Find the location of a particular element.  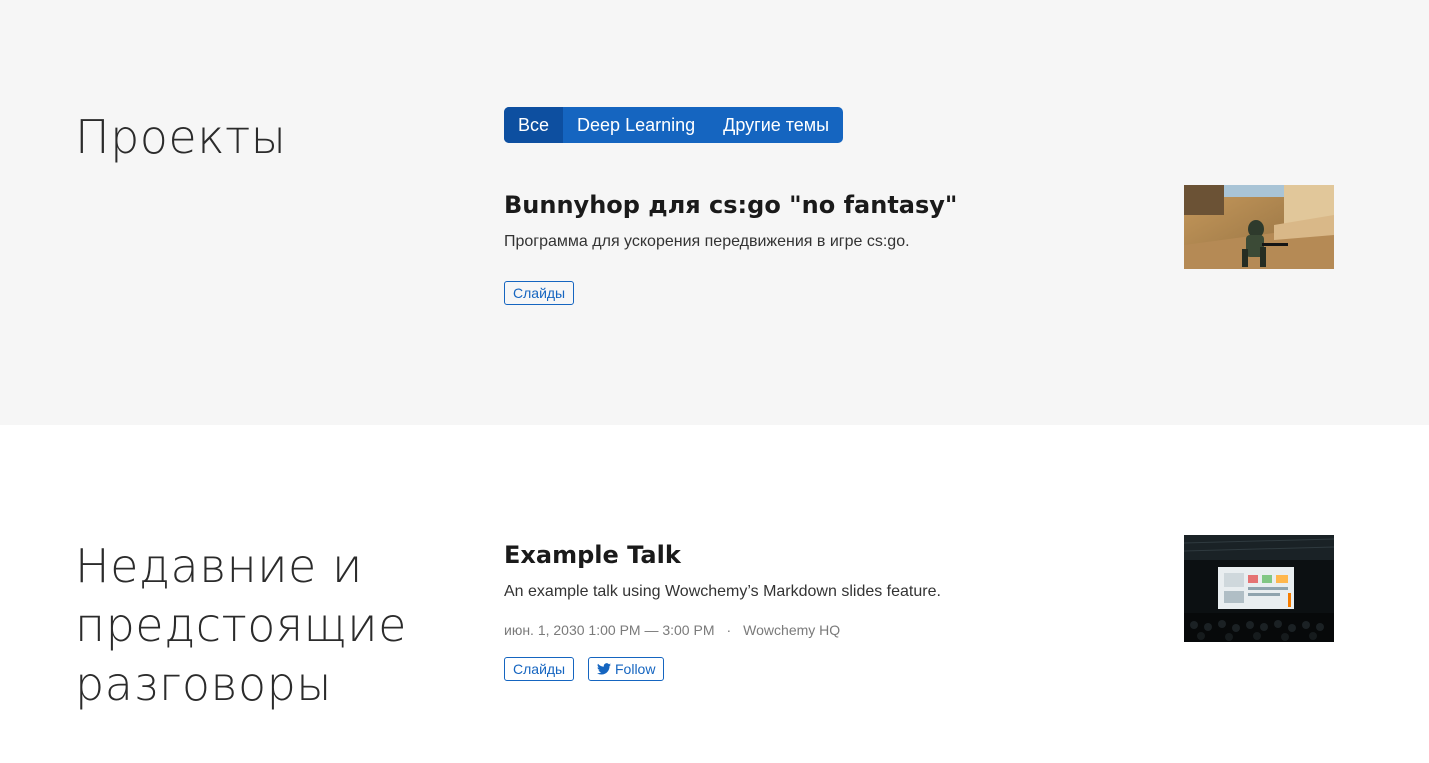

project-filter-group: Все Deep Learning Другие темы is located at coordinates (674, 125).